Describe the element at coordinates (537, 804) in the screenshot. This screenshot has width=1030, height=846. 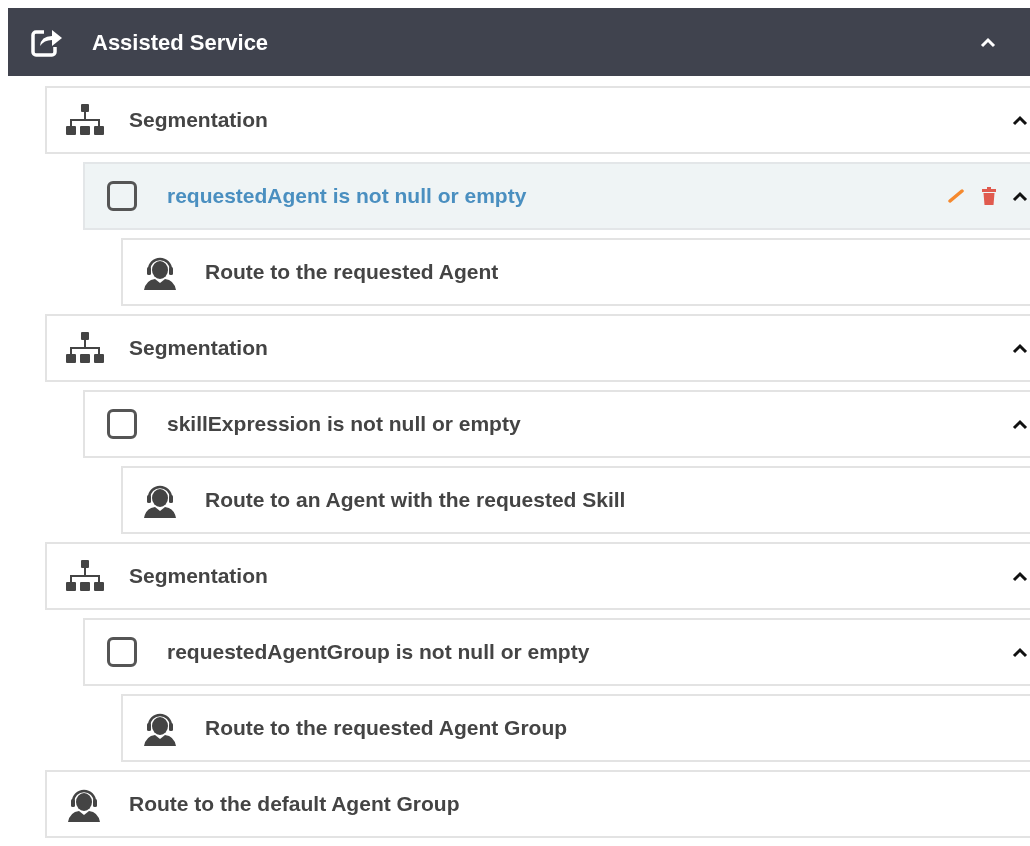
I see `route-row: Route to the default Agent Group` at that location.